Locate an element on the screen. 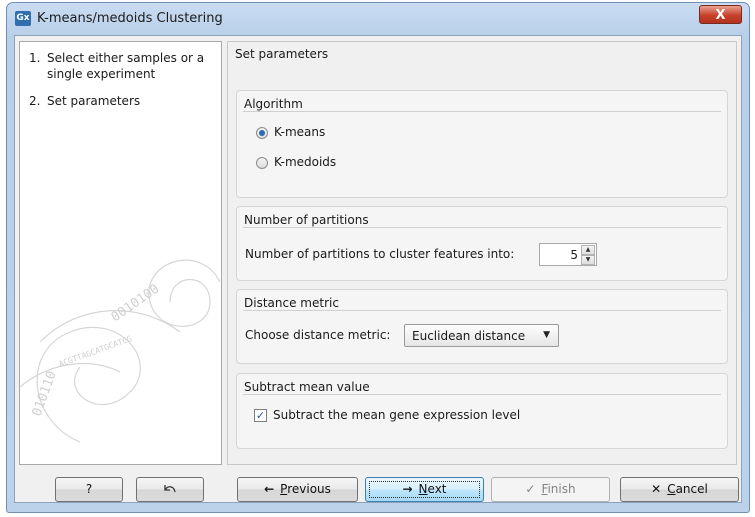 The image size is (755, 517). spinner-value: 5 is located at coordinates (574, 255).